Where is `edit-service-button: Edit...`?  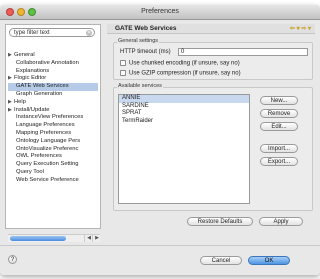
edit-service-button: Edit... is located at coordinates (279, 126).